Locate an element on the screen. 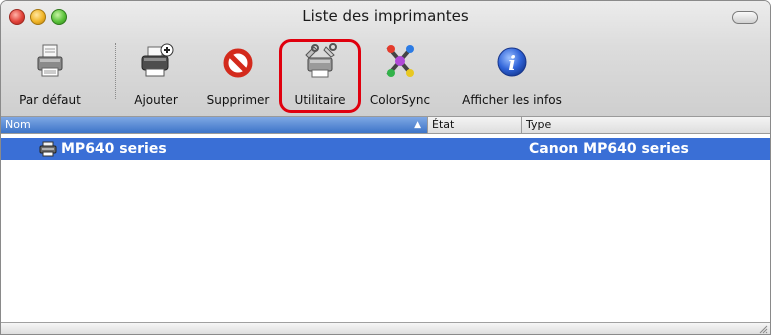  colorsync-icon is located at coordinates (400, 61).